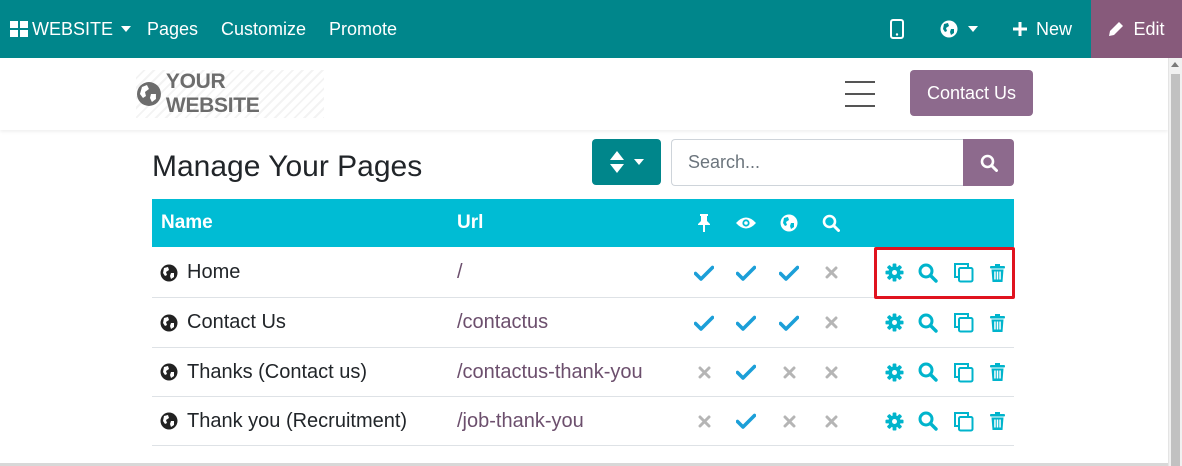 This screenshot has width=1182, height=466. I want to click on scrollbar-thumb, so click(1175, 270).